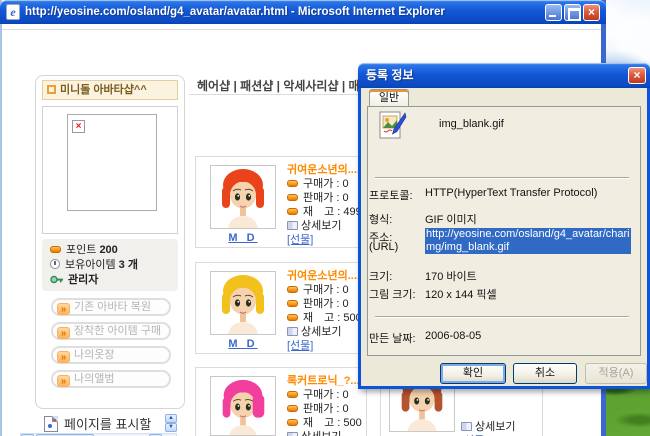 The width and height of the screenshot is (650, 436). What do you see at coordinates (56, 279) in the screenshot?
I see `admin-key-icon` at bounding box center [56, 279].